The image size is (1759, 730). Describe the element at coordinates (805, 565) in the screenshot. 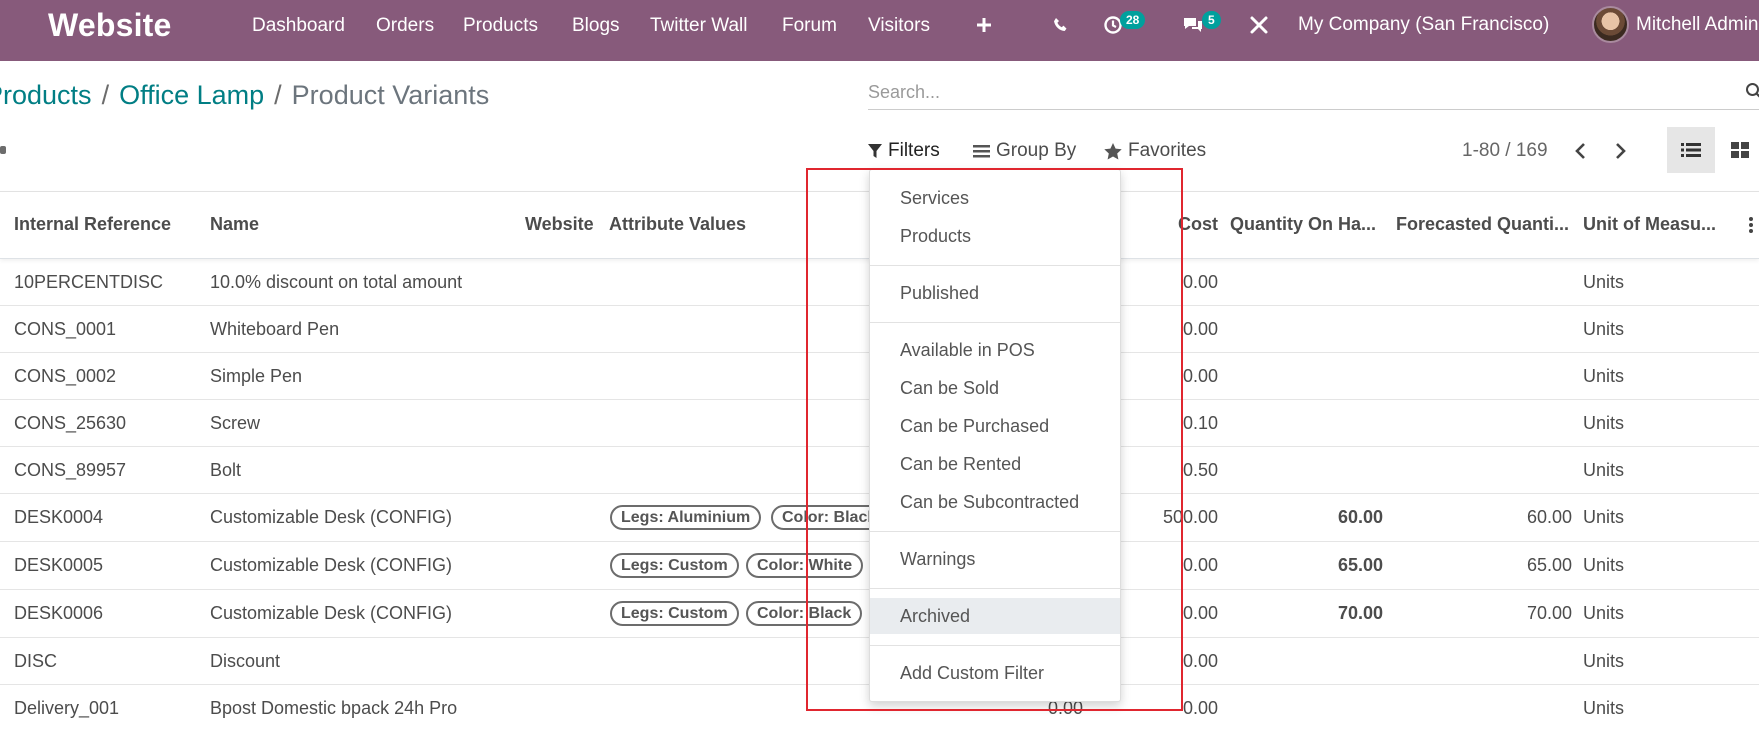

I see `attribute-tag: Color: White` at that location.